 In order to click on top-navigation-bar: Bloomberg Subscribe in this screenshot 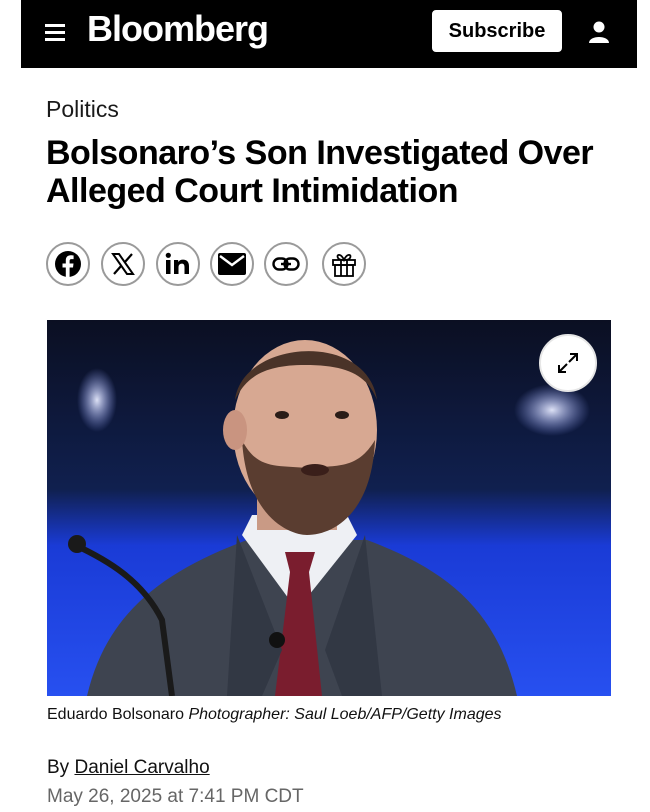, I will do `click(329, 34)`.